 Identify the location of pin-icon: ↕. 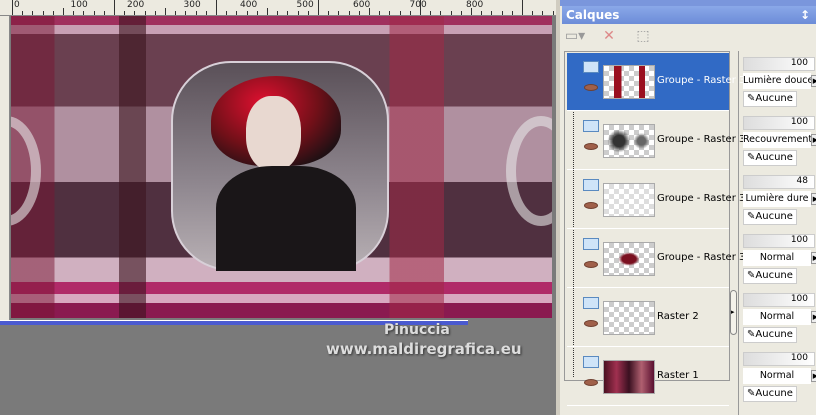
(805, 15).